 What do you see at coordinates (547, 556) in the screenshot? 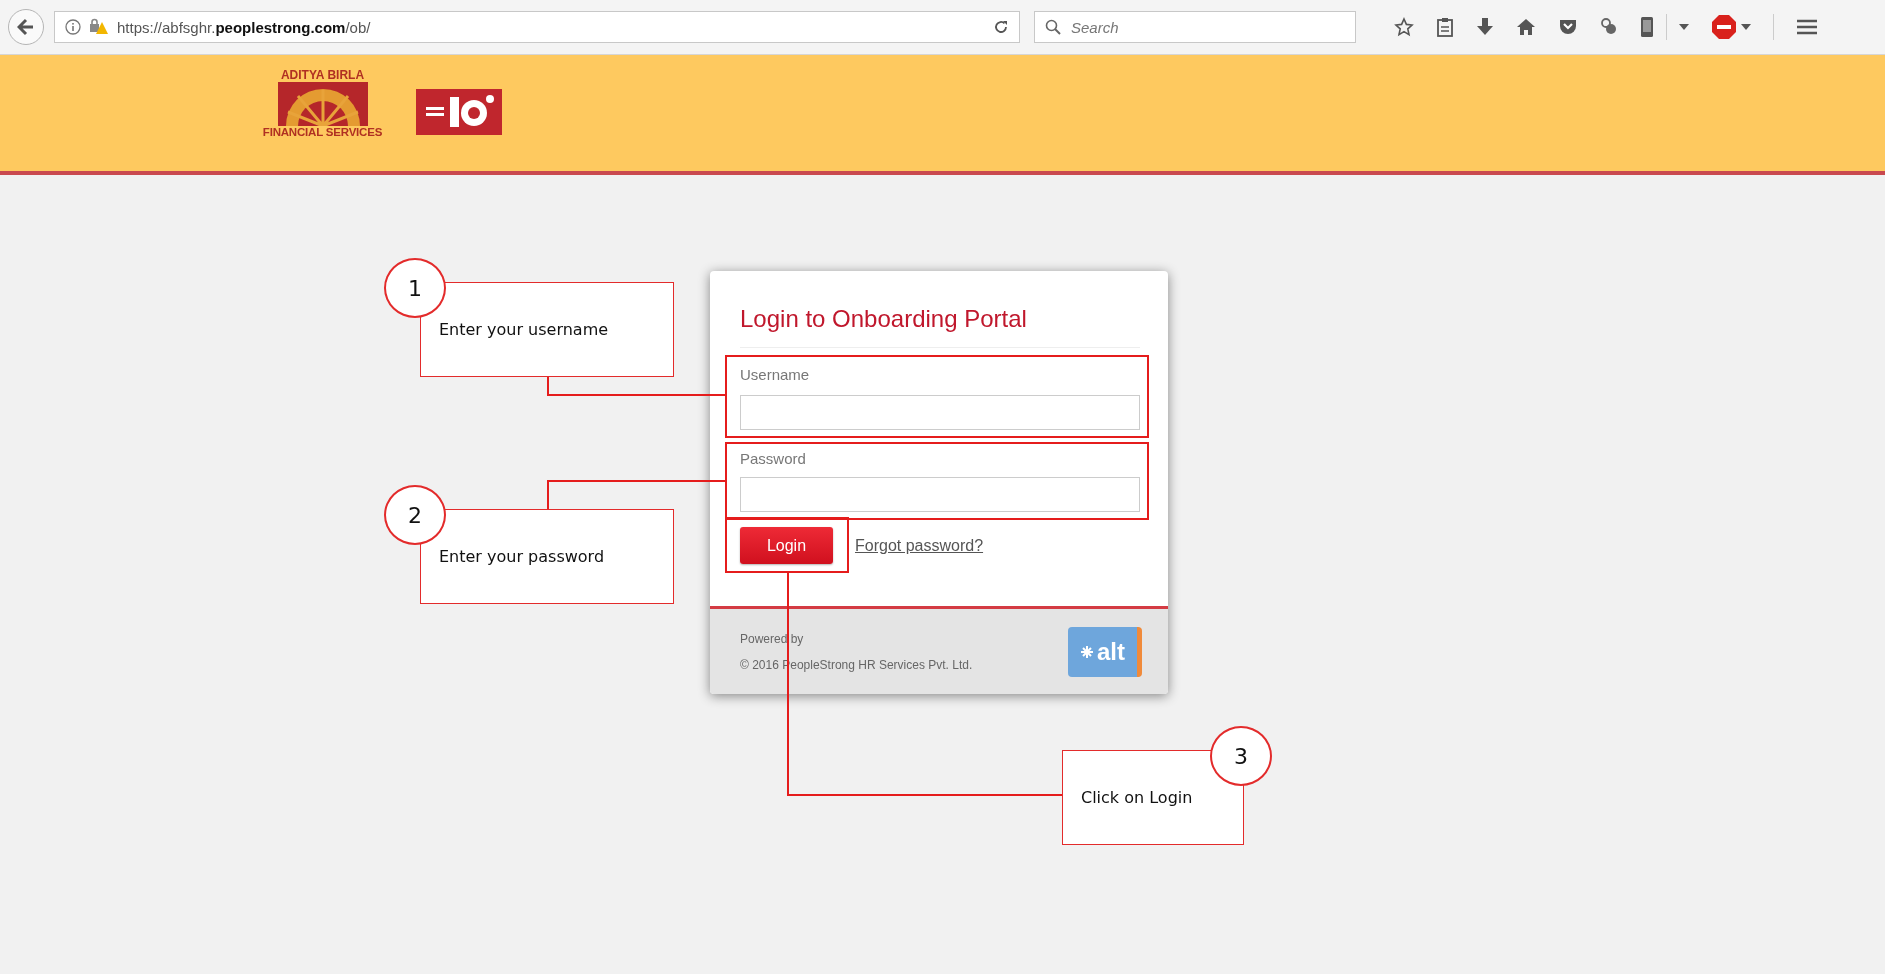
I see `callout-box: Enter your password` at bounding box center [547, 556].